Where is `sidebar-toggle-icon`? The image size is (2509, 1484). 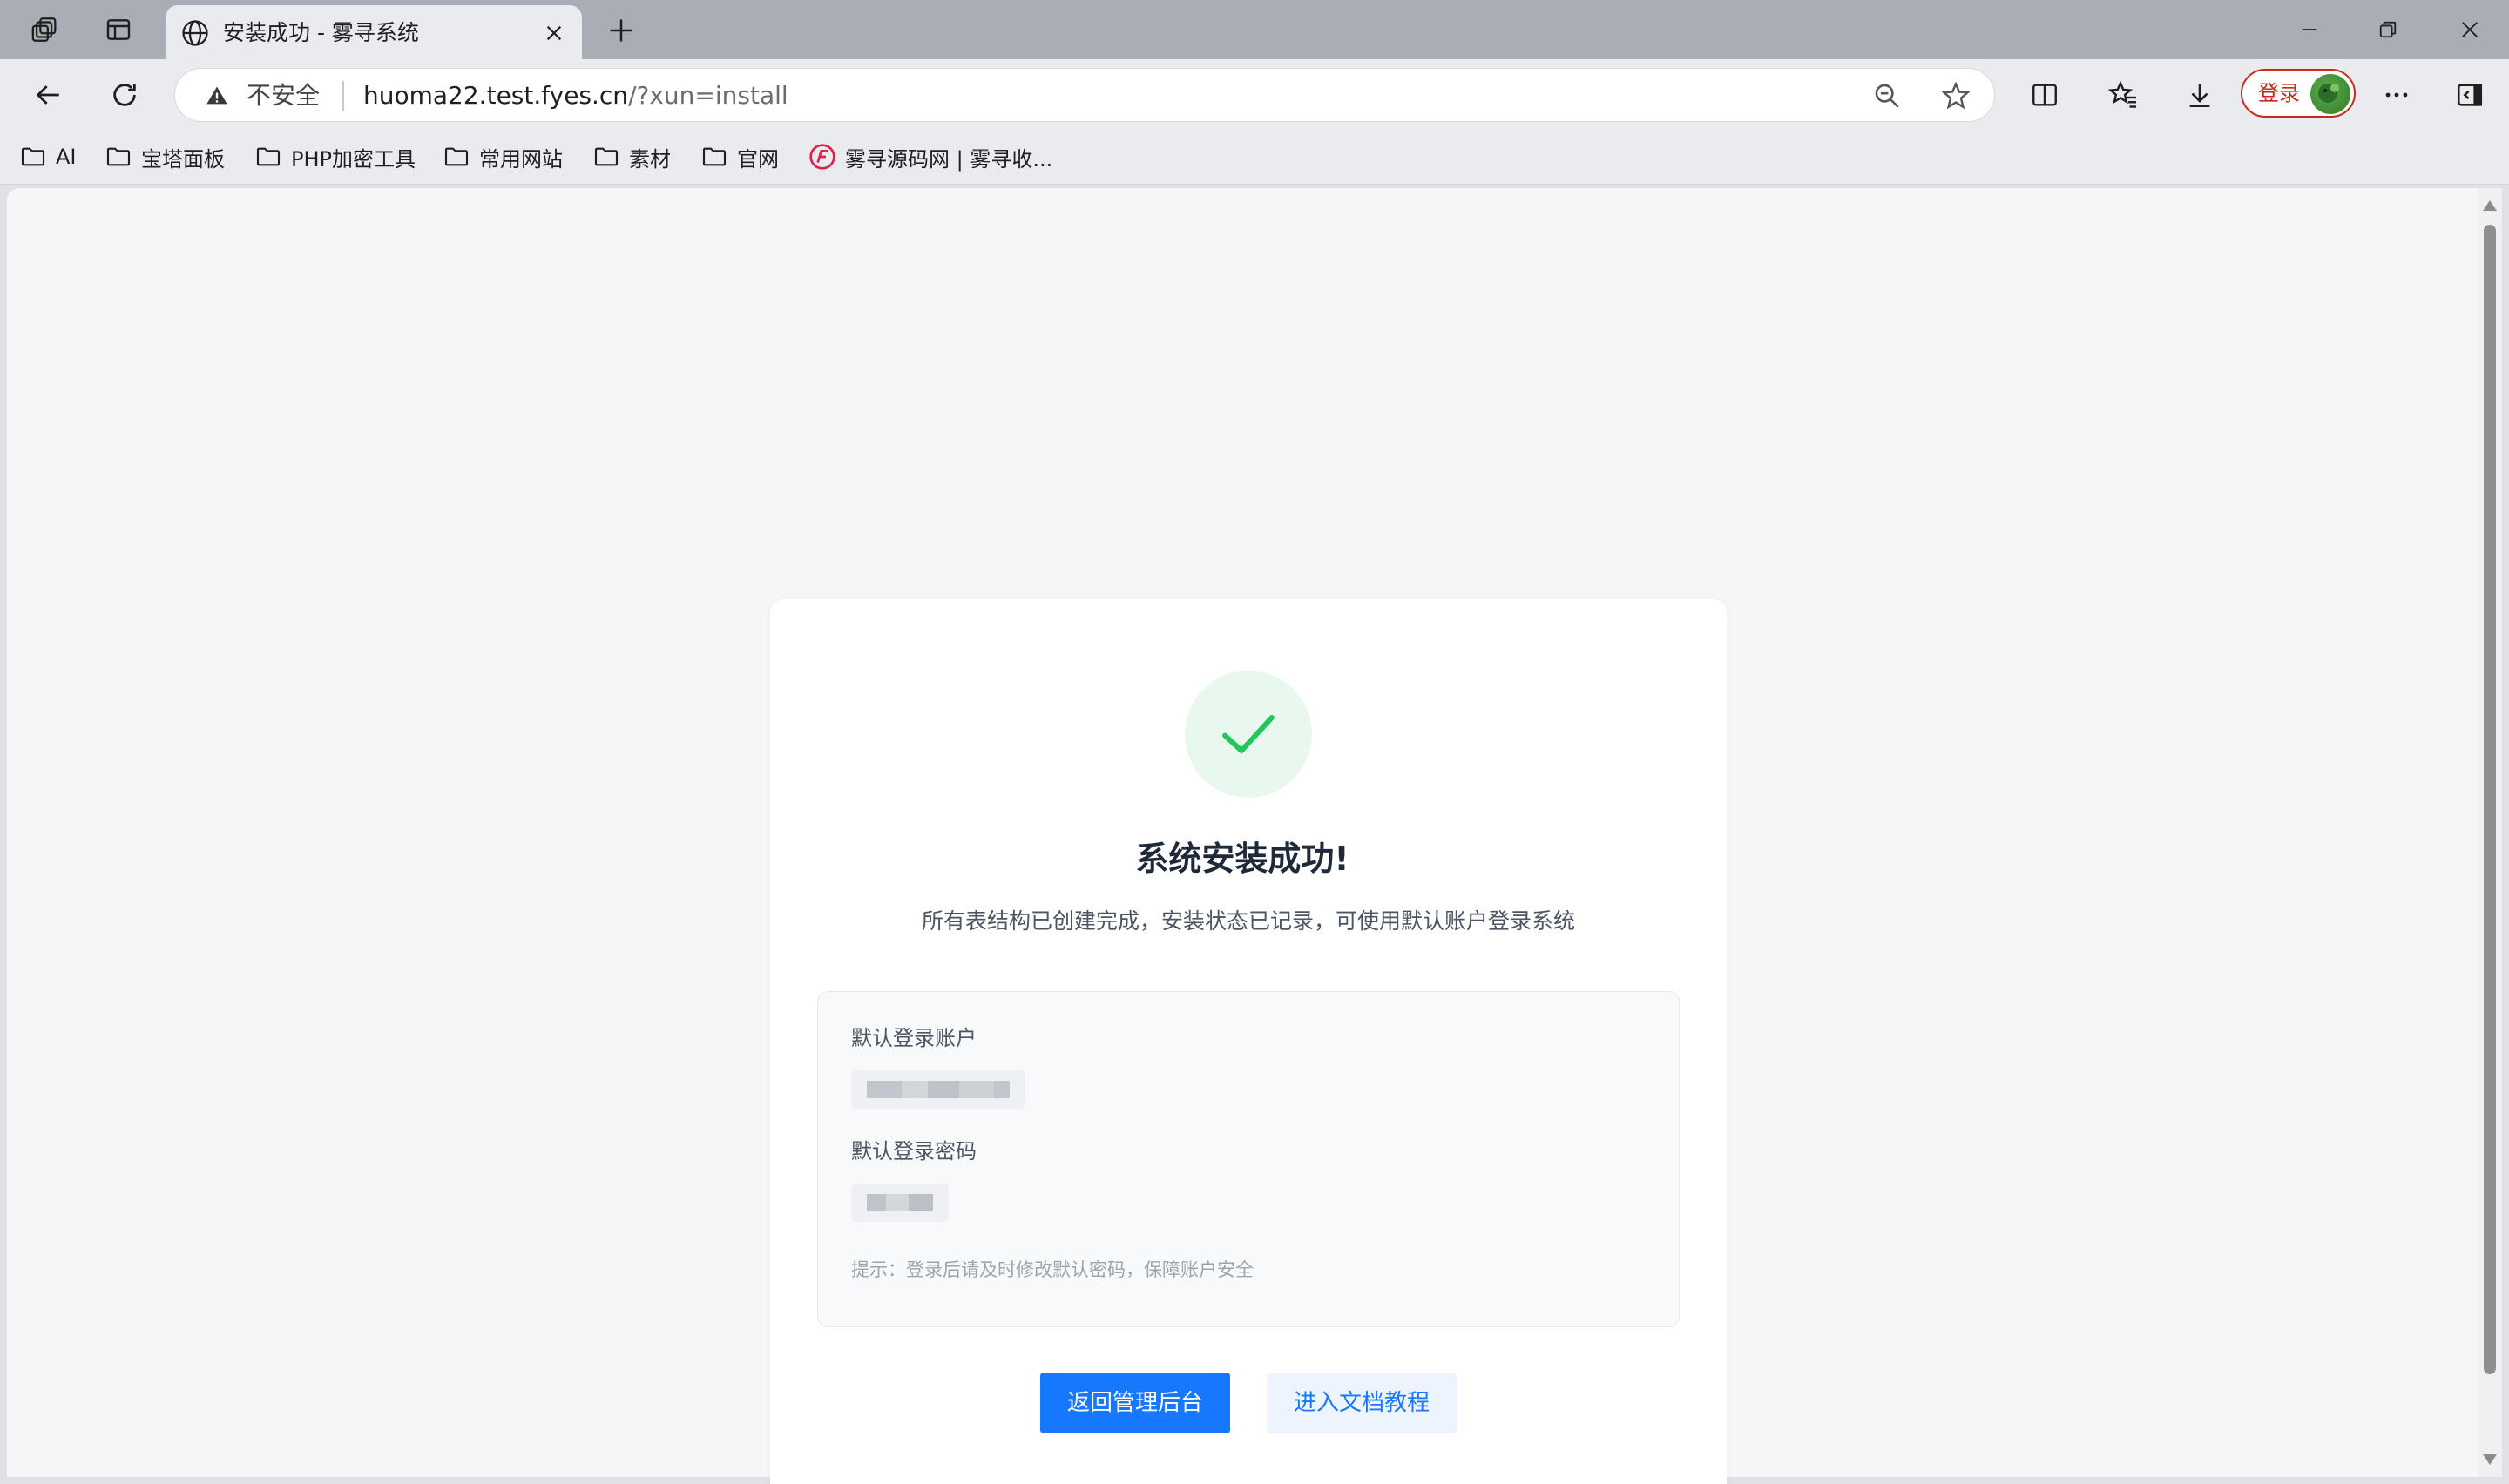
sidebar-toggle-icon is located at coordinates (2470, 95).